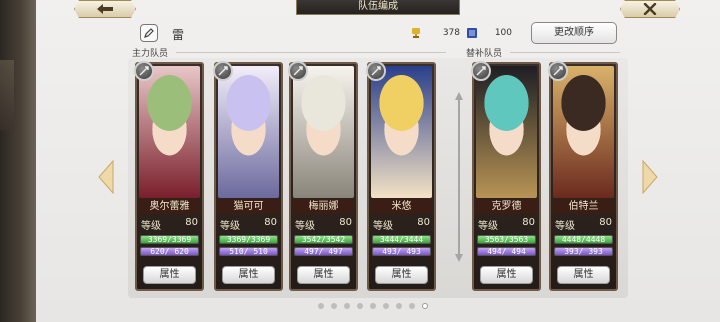 This screenshot has width=720, height=322. Describe the element at coordinates (311, 52) in the screenshot. I see `main-divider-line` at that location.